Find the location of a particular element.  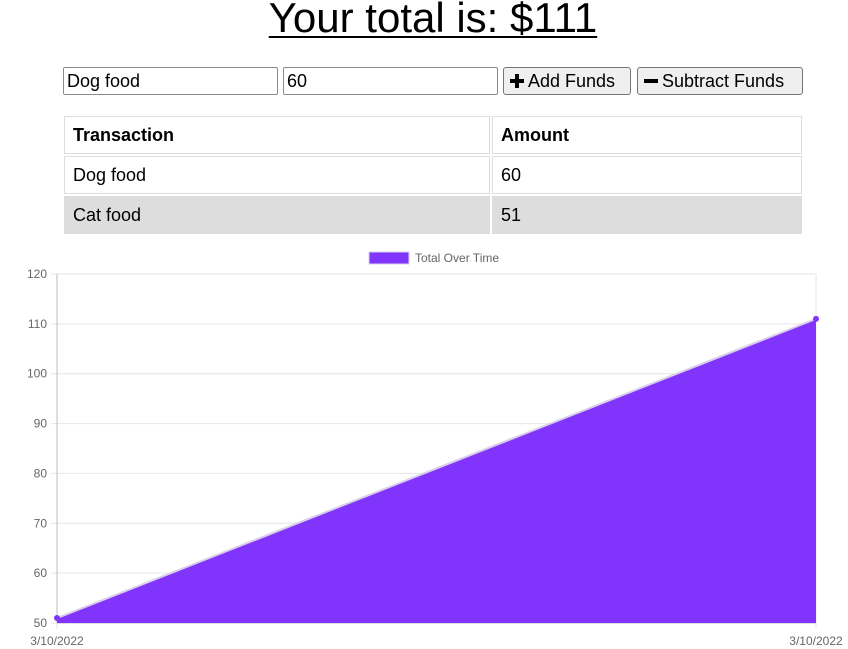

table-header-row: Transaction Amount is located at coordinates (433, 135).